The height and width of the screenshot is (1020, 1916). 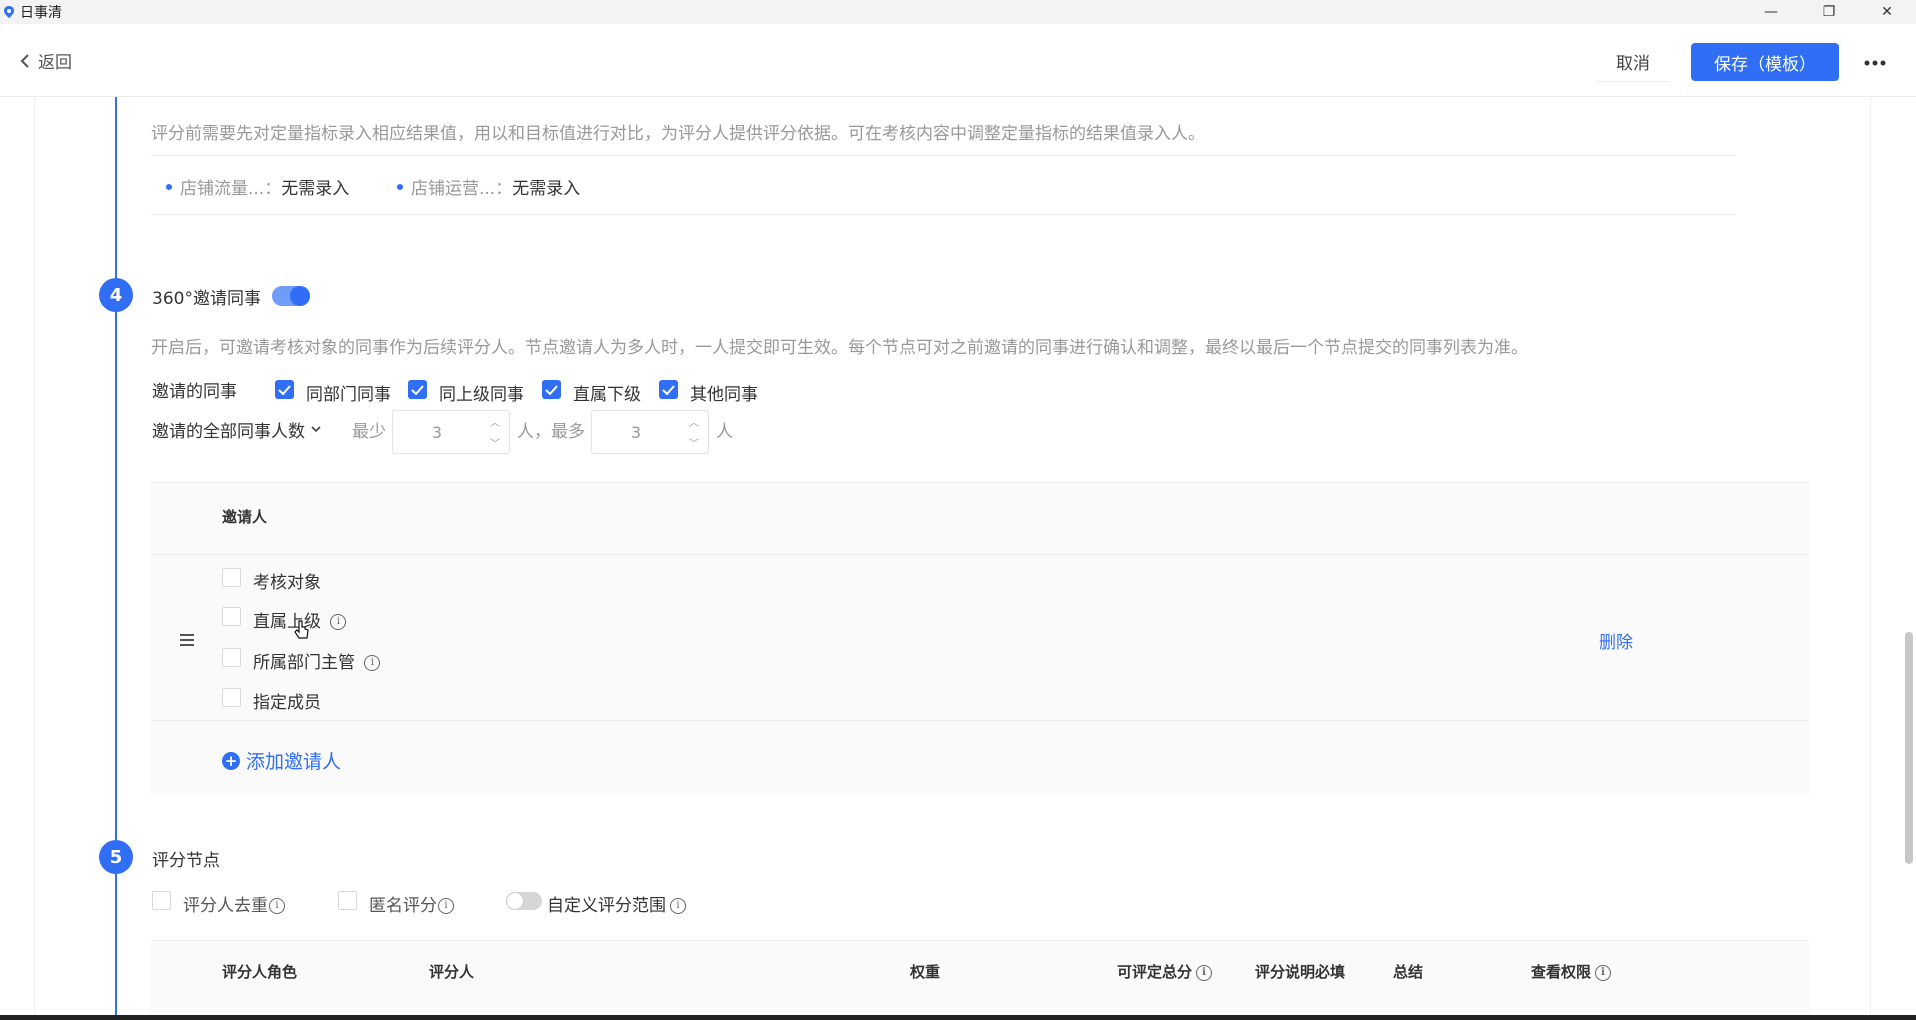 What do you see at coordinates (451, 432) in the screenshot?
I see `min-count-stepper: 3 ︿ ﹀` at bounding box center [451, 432].